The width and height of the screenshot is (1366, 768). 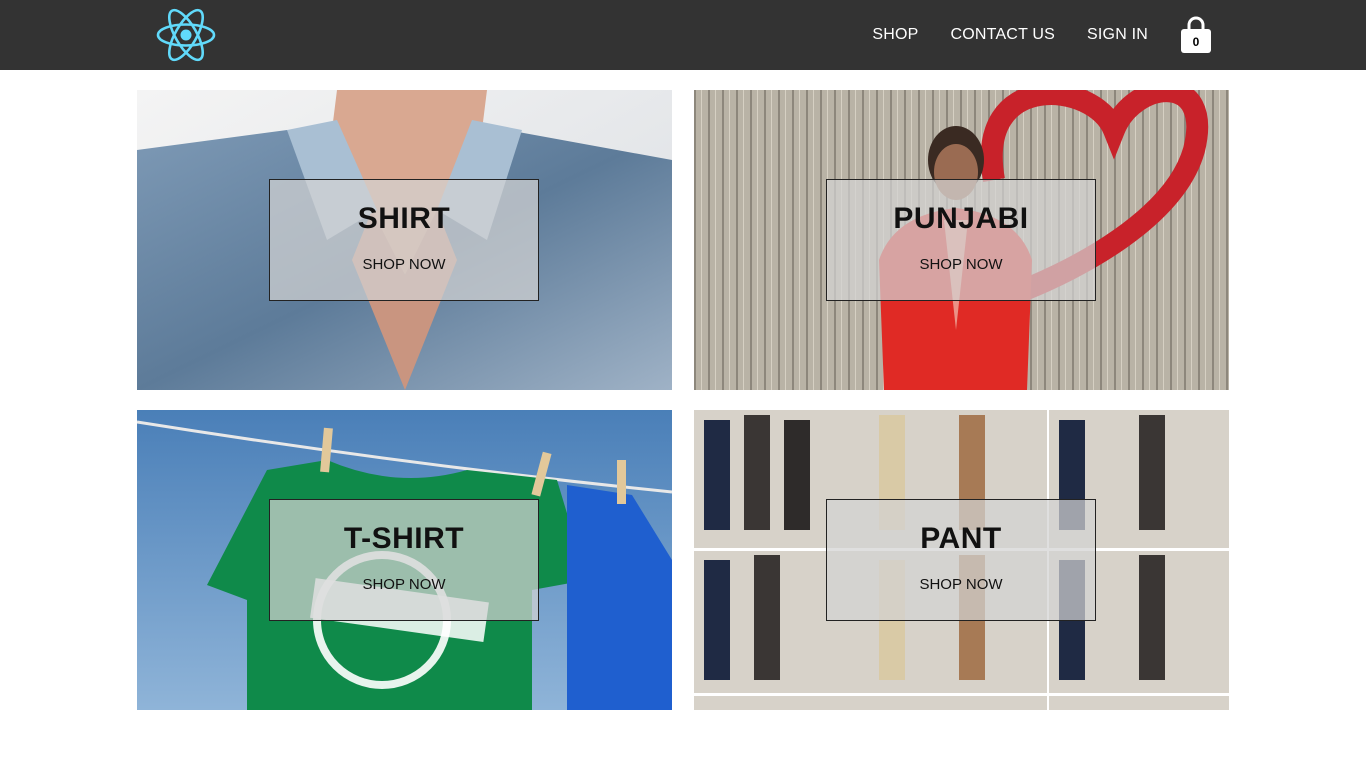 I want to click on cart-count: 0, so click(x=1196, y=42).